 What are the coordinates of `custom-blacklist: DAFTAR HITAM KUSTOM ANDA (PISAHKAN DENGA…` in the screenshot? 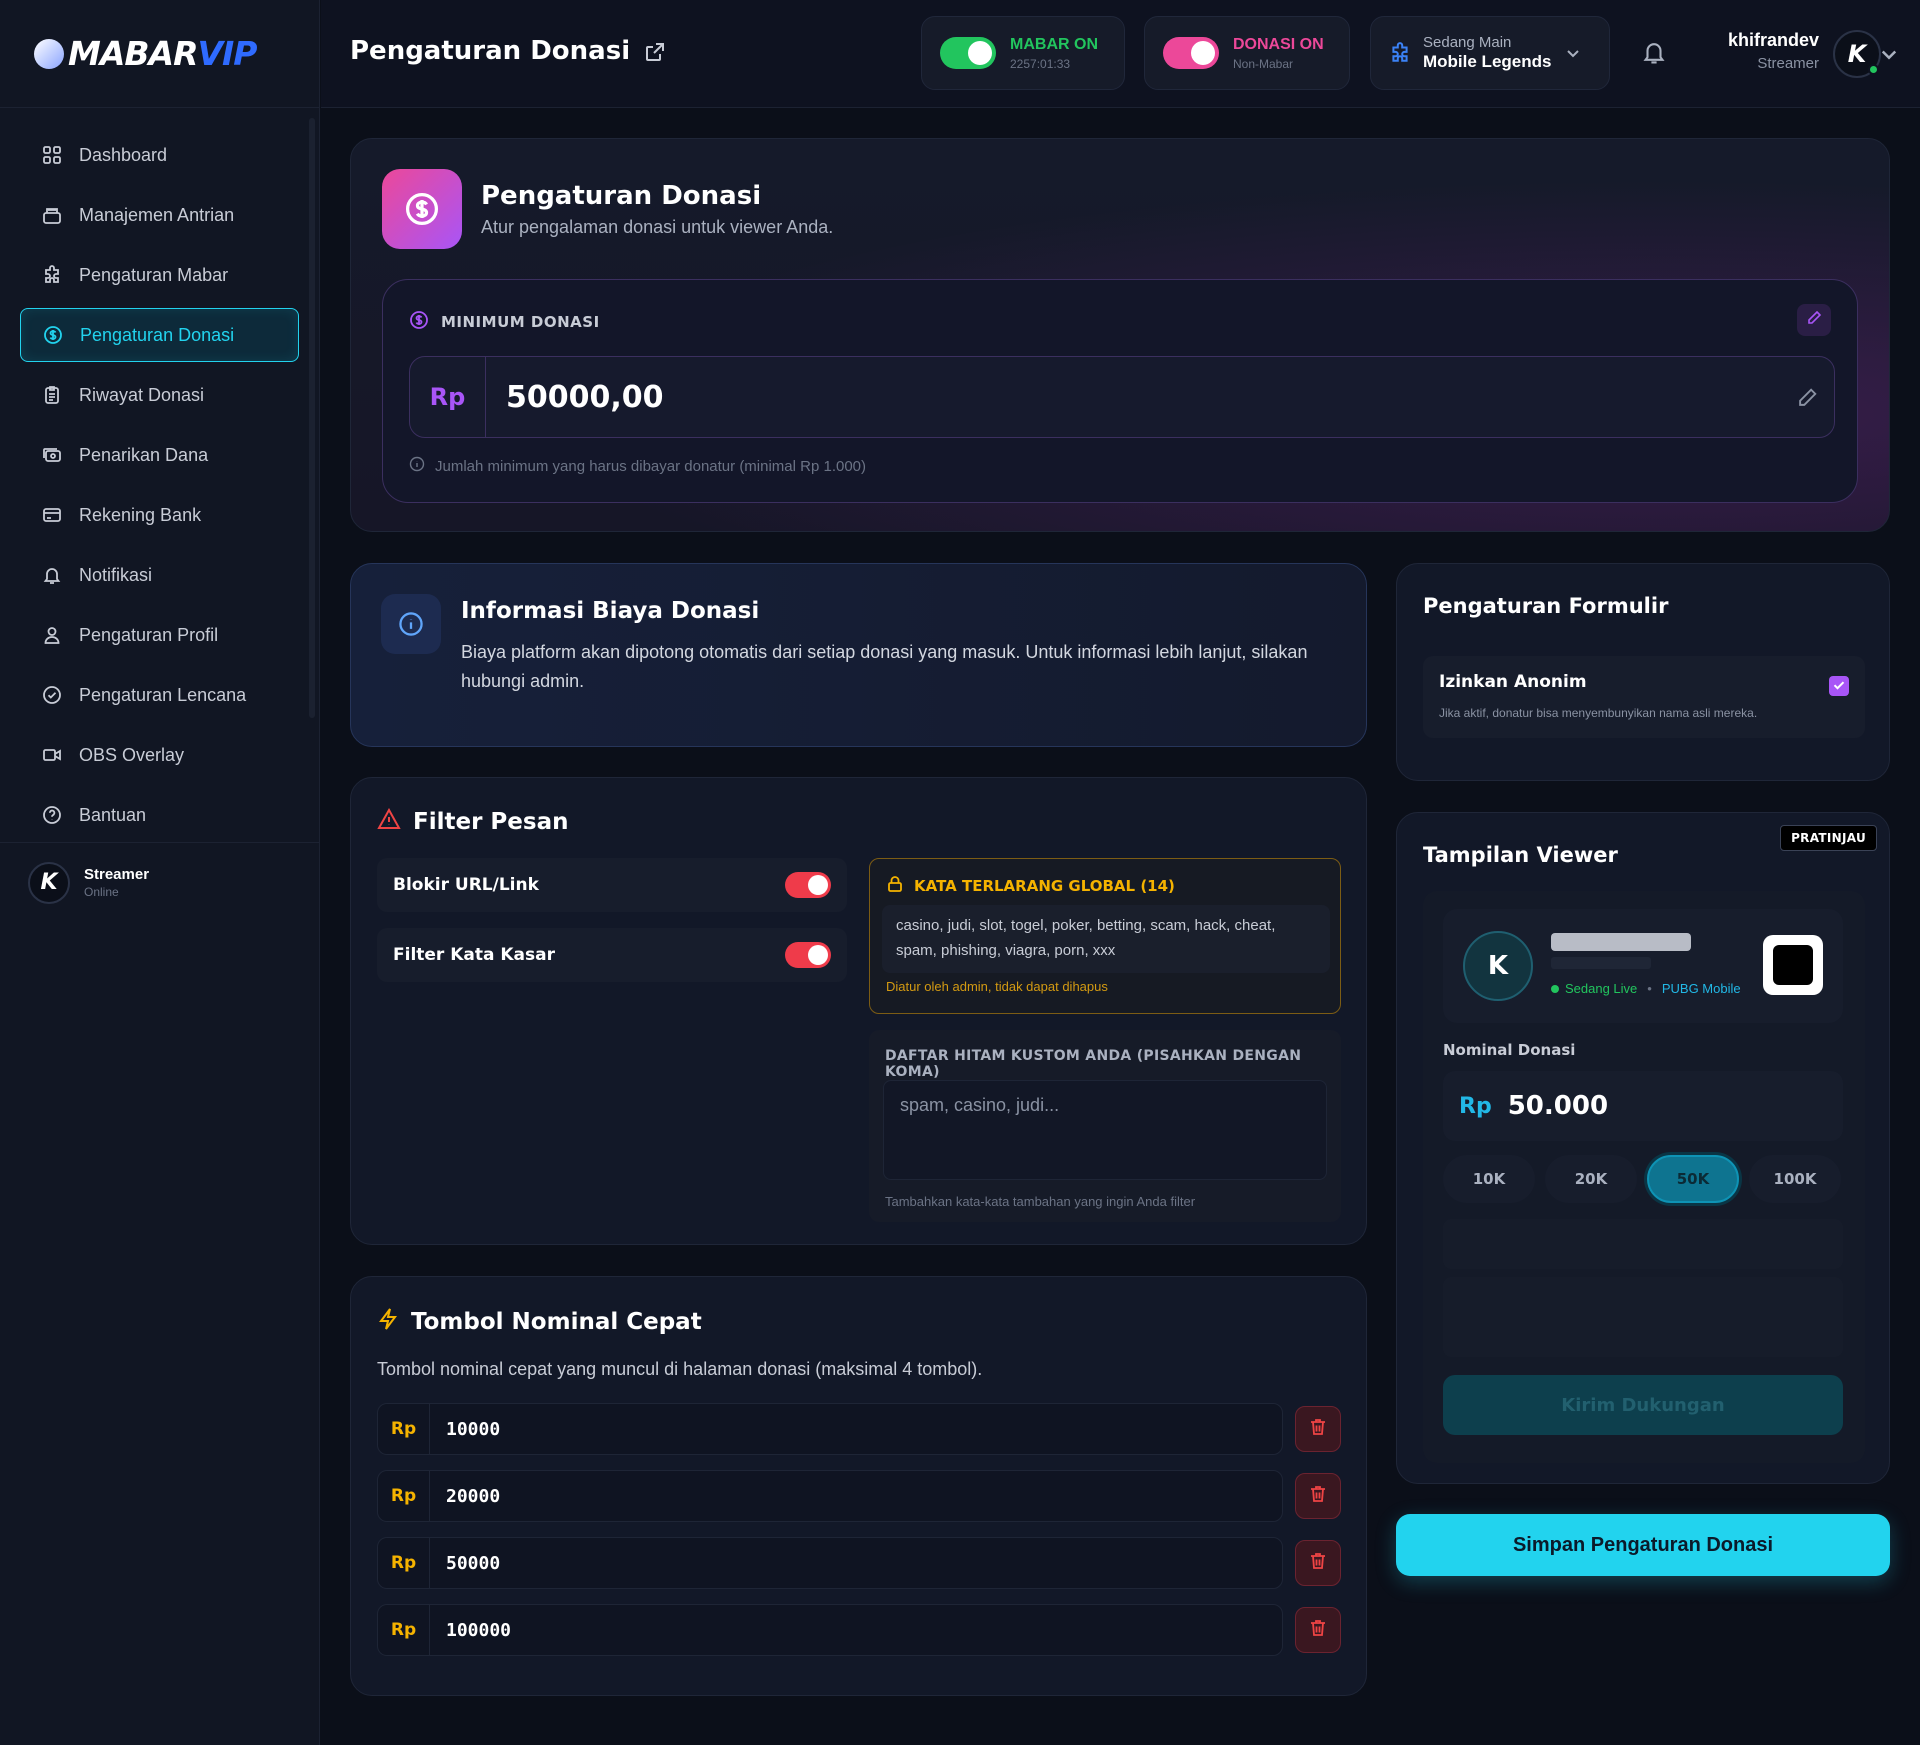 It's located at (1105, 1126).